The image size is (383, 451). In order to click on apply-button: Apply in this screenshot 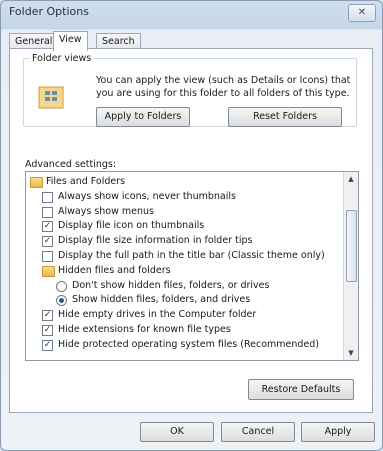, I will do `click(338, 432)`.